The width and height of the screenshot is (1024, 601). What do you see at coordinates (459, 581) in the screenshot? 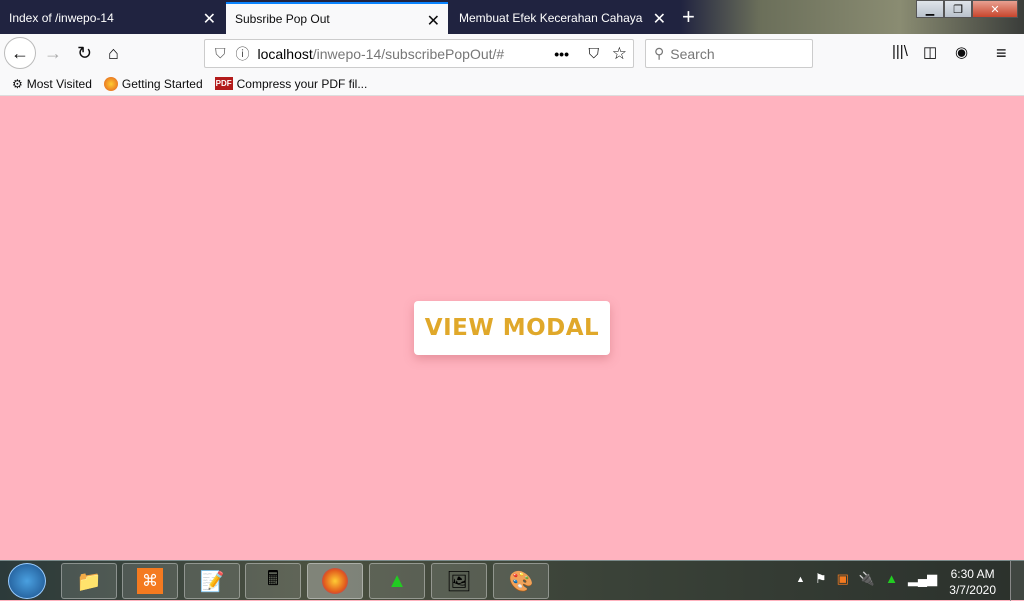
I see `photo-viewer-icon: 🖼` at bounding box center [459, 581].